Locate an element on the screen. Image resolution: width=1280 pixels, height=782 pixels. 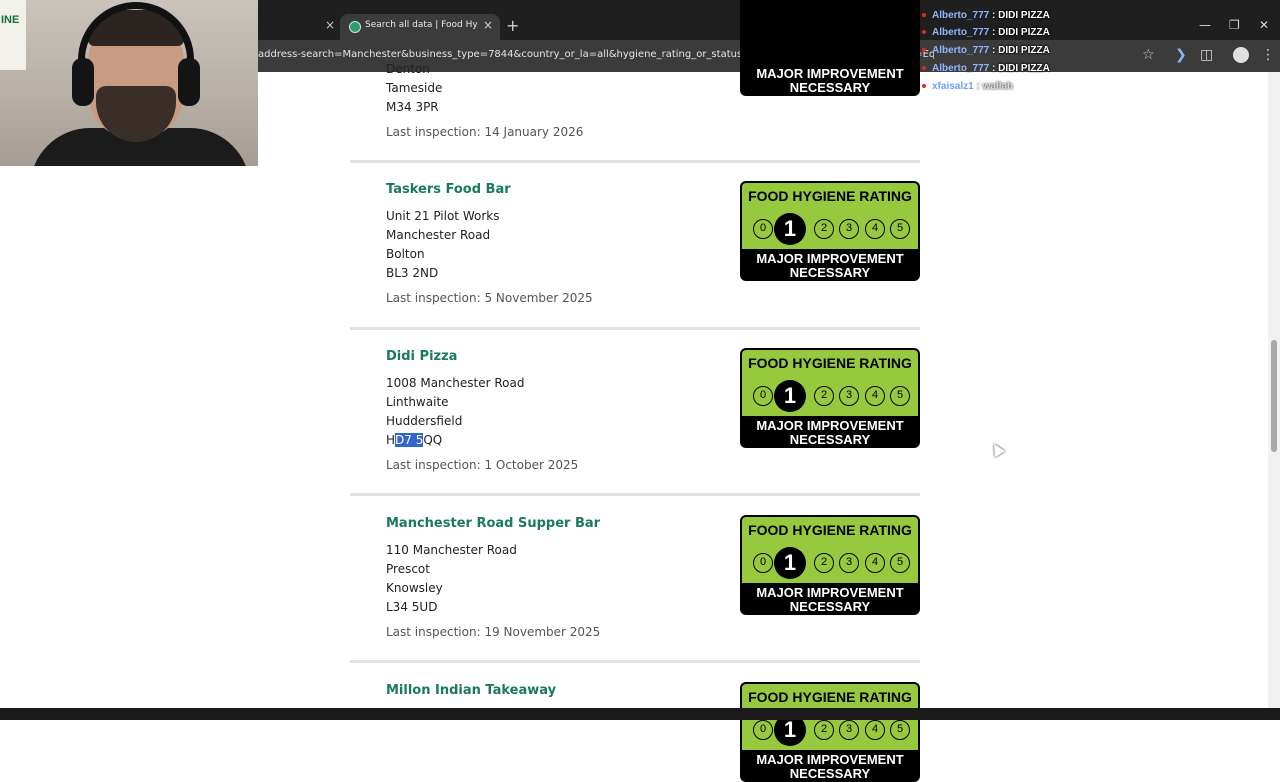
address-line: 110 Manchester Road is located at coordinates (451, 550).